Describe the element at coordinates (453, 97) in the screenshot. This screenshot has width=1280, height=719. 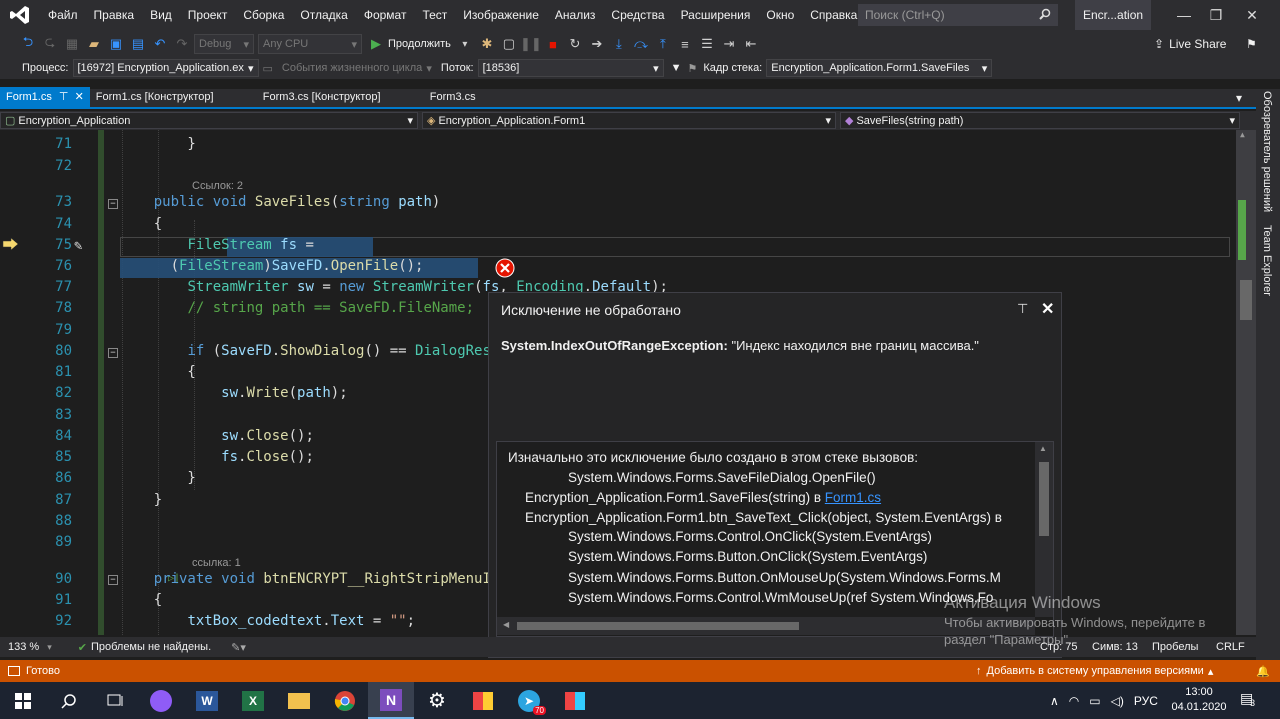
I see `tab-form3-cs: Form3.cs` at that location.